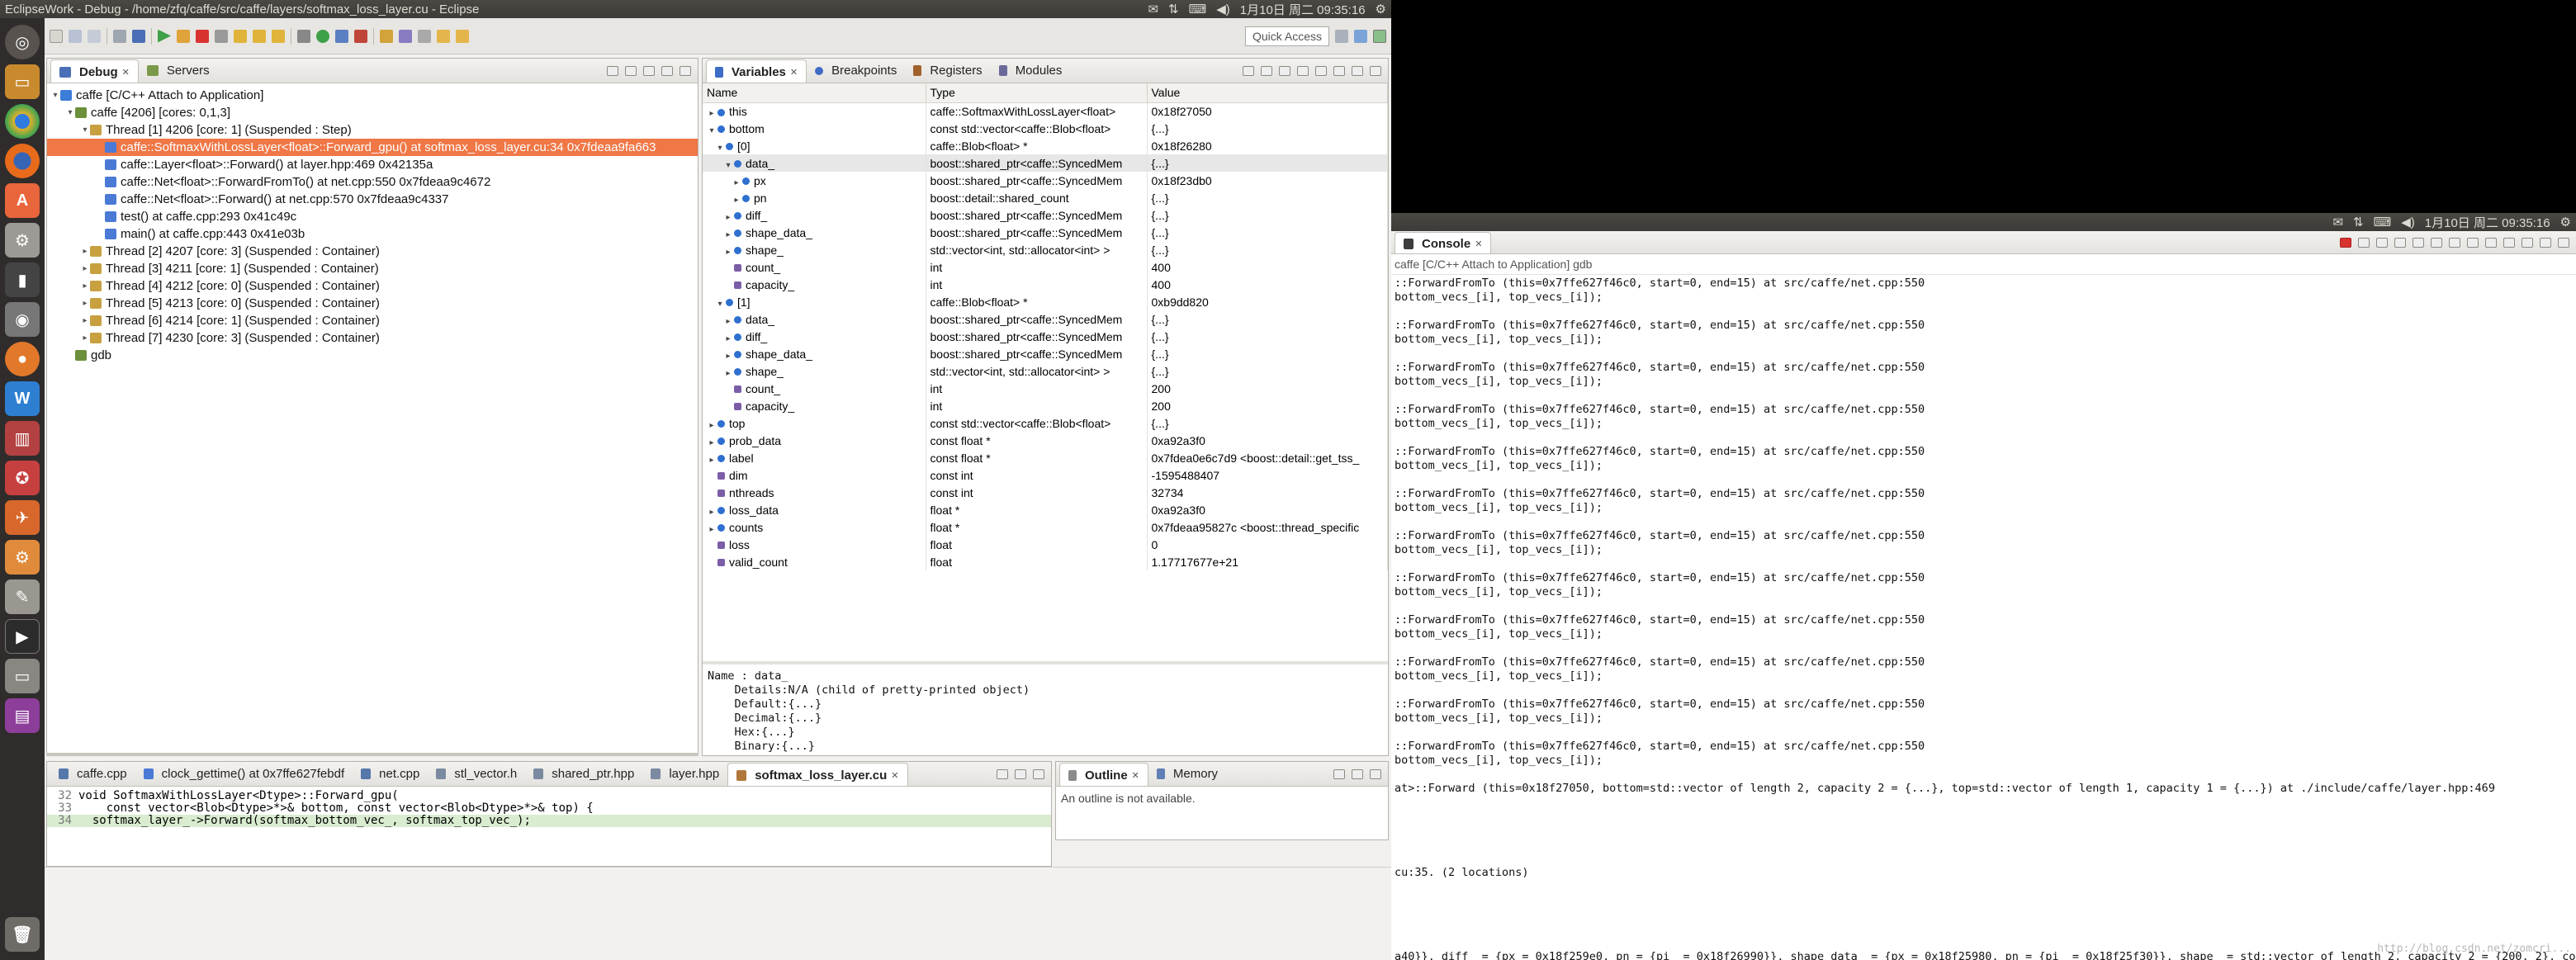 This screenshot has height=960, width=2576. What do you see at coordinates (1248, 70) in the screenshot?
I see `show-type-names-icon` at bounding box center [1248, 70].